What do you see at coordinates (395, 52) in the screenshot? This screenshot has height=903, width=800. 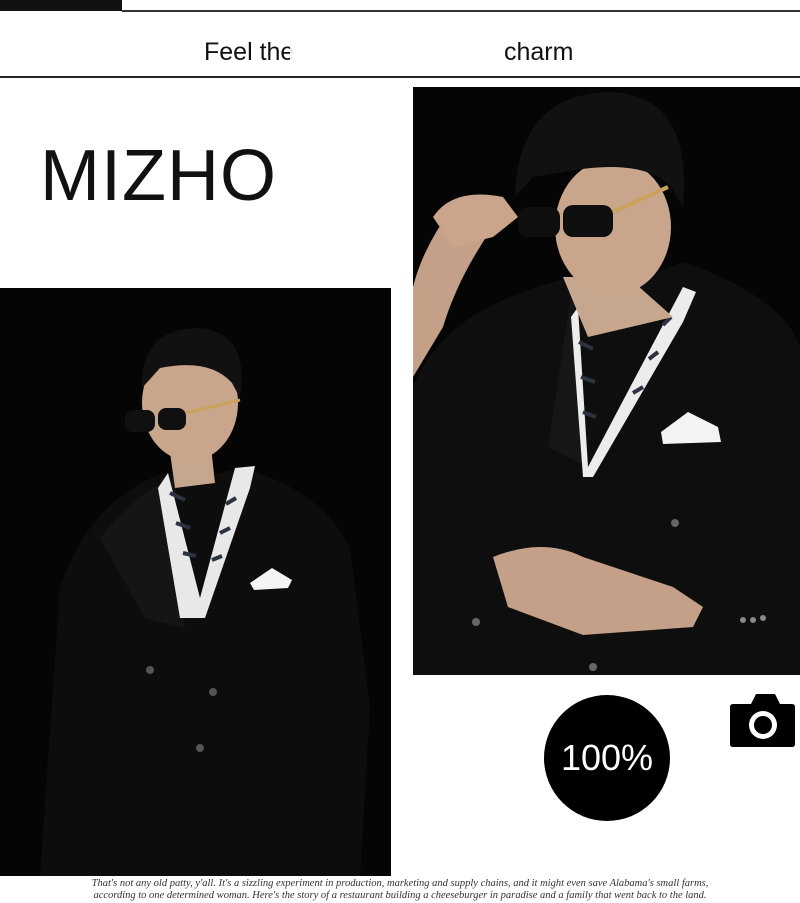 I see `tagline-obscured-area` at bounding box center [395, 52].